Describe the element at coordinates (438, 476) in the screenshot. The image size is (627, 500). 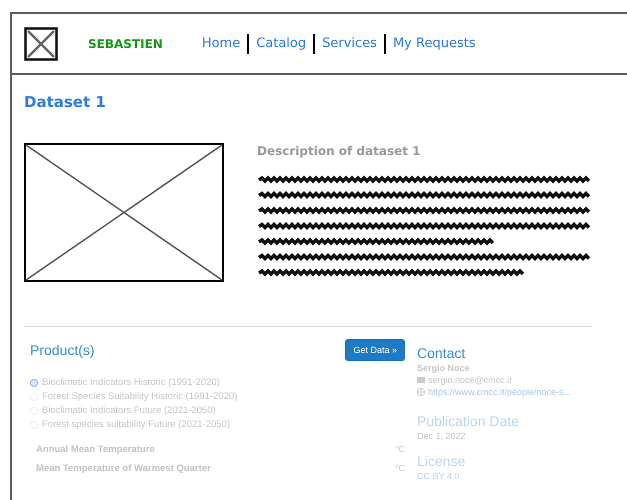
I see `license-value: CC BY 4.0` at that location.